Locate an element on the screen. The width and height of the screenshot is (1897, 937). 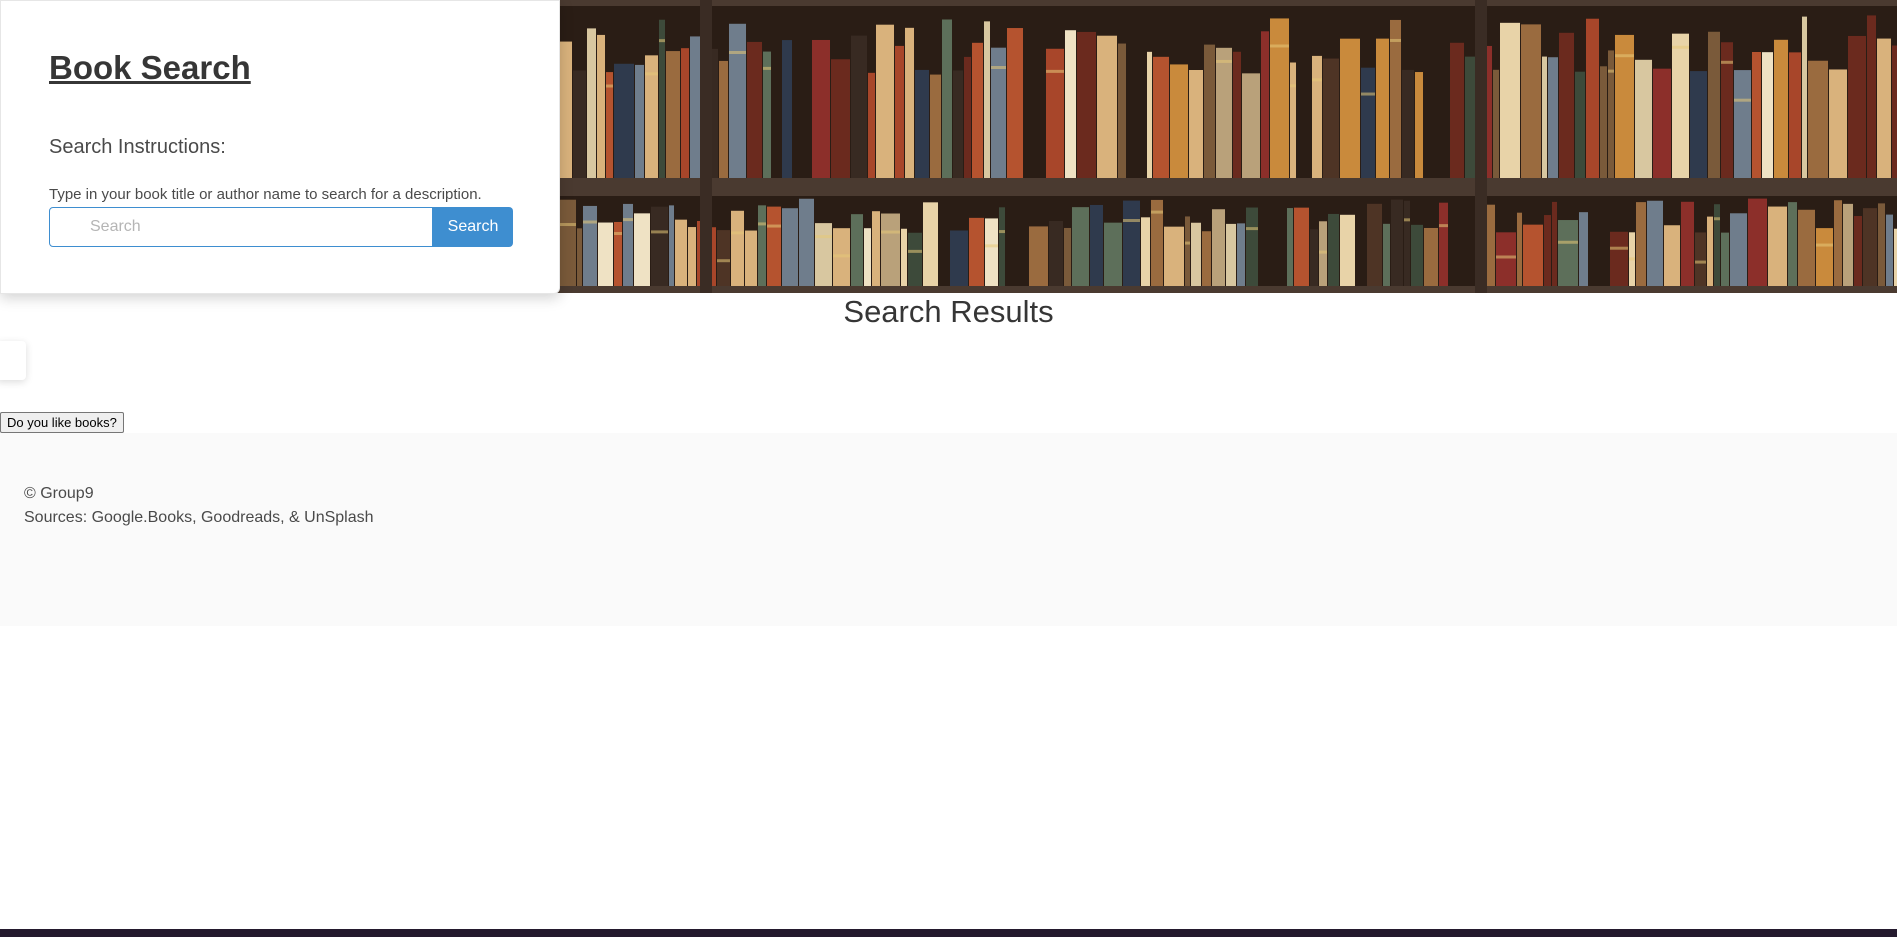
page-title: Book Search is located at coordinates (150, 68).